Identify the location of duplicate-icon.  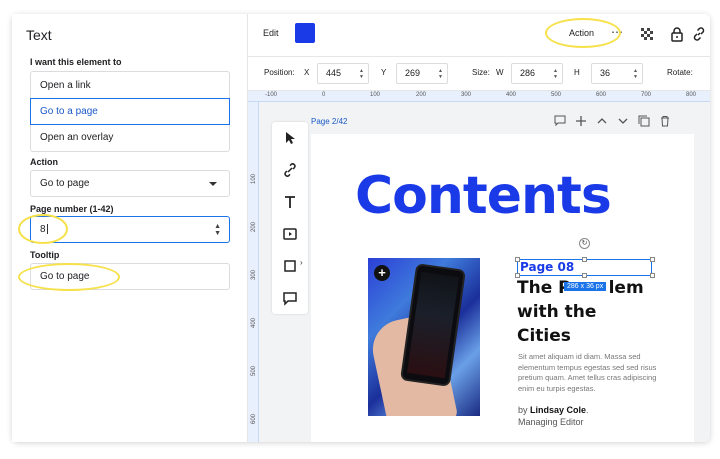
(644, 121).